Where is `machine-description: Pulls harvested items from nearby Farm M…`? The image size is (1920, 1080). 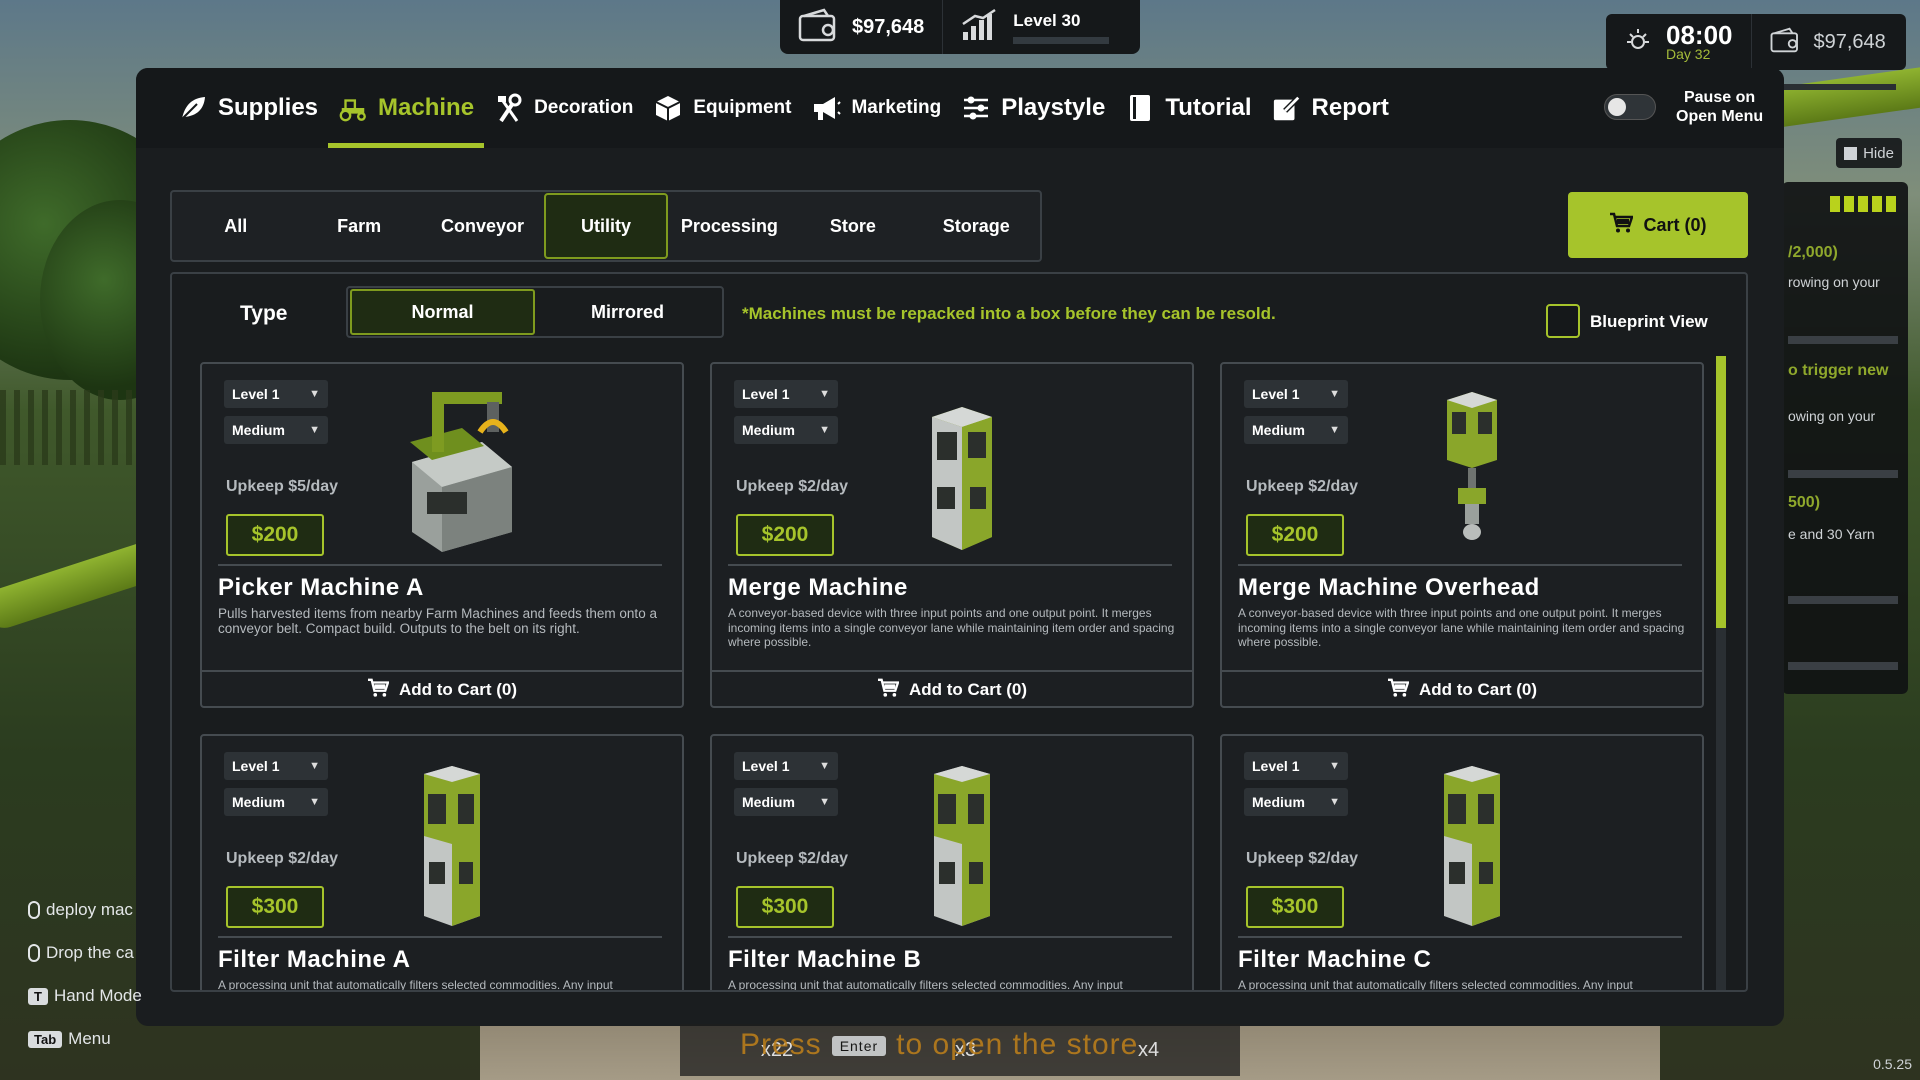
machine-description: Pulls harvested items from nearby Farm M… is located at coordinates (437, 621).